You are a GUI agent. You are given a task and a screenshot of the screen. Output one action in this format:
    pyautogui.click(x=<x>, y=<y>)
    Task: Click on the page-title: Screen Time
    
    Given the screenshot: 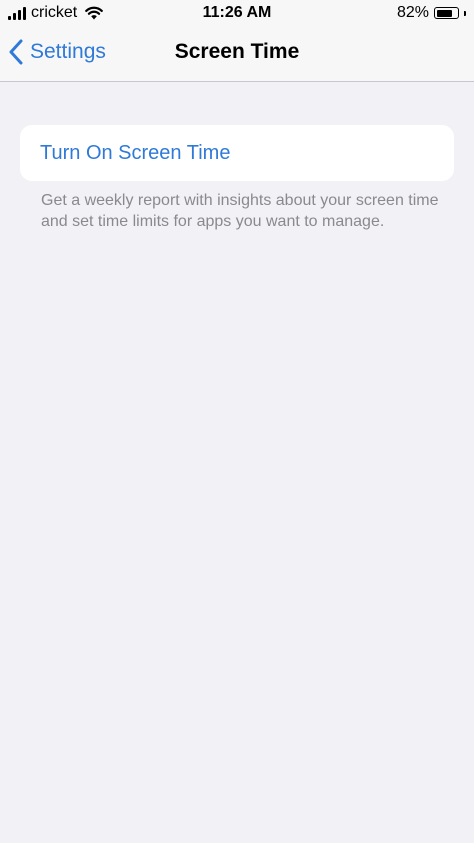 What is the action you would take?
    pyautogui.click(x=237, y=51)
    